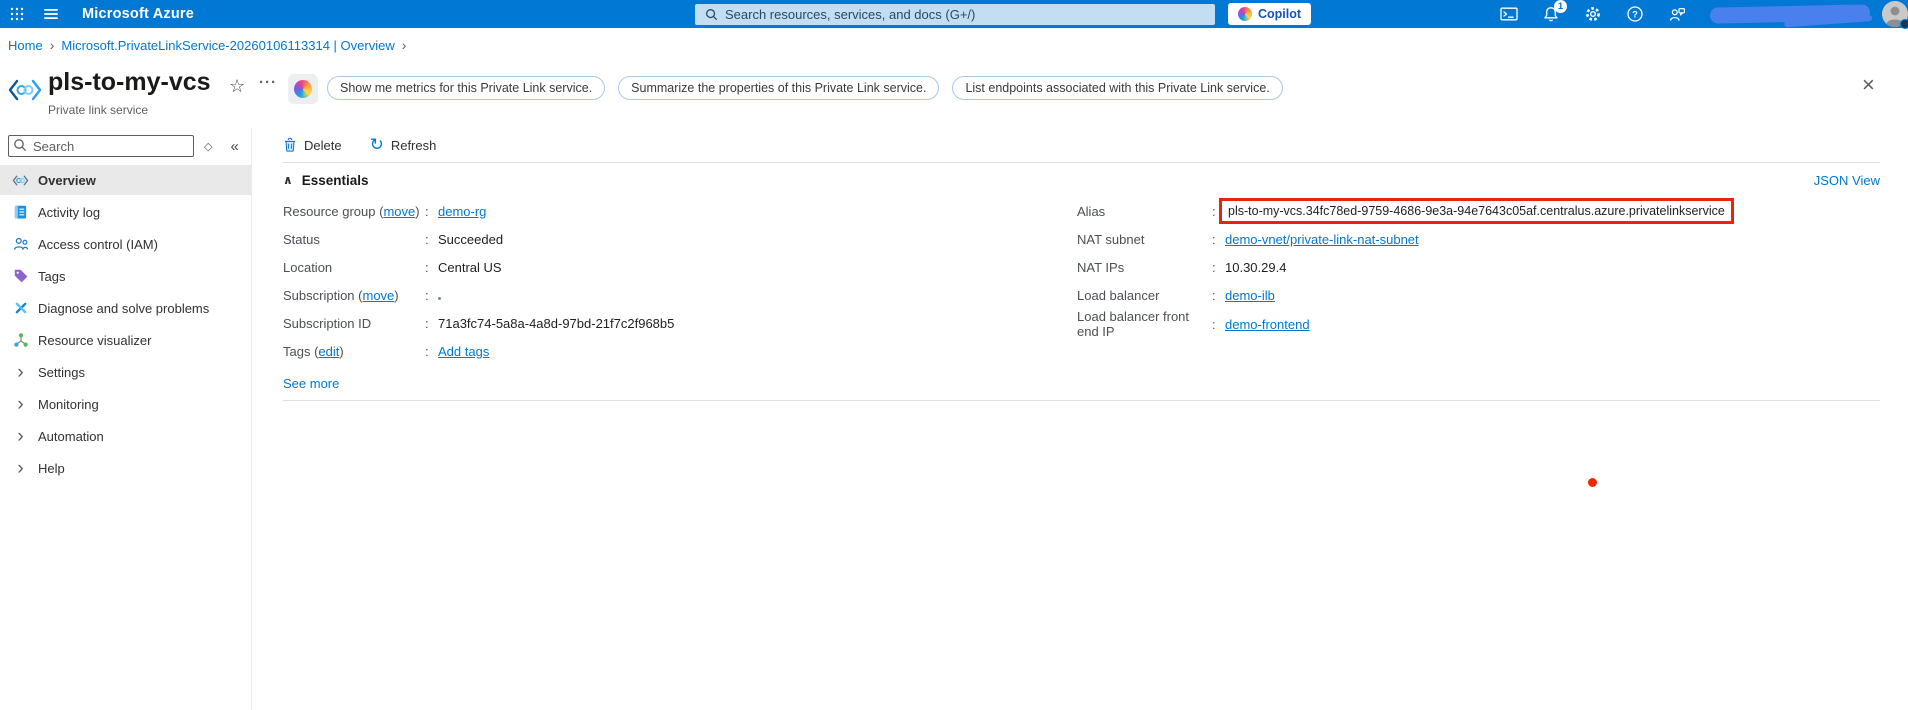 This screenshot has height=710, width=1908. What do you see at coordinates (1267, 324) in the screenshot?
I see `lb-frontend-link: demo-frontend` at bounding box center [1267, 324].